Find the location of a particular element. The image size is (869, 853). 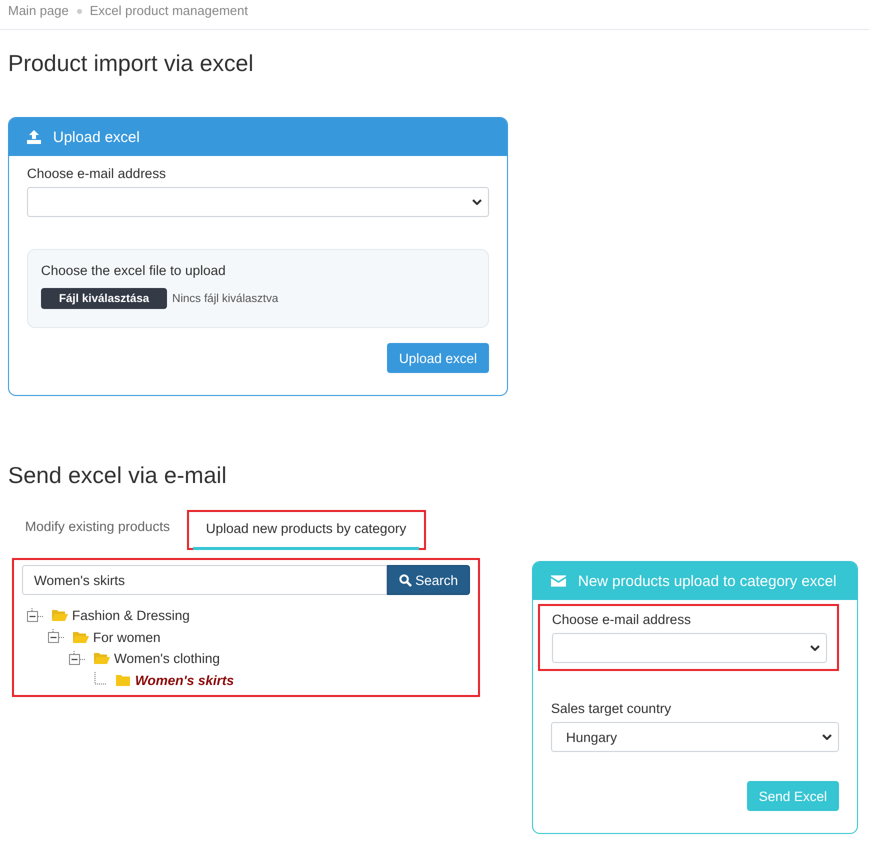

tab: Upload new products by category is located at coordinates (306, 531).